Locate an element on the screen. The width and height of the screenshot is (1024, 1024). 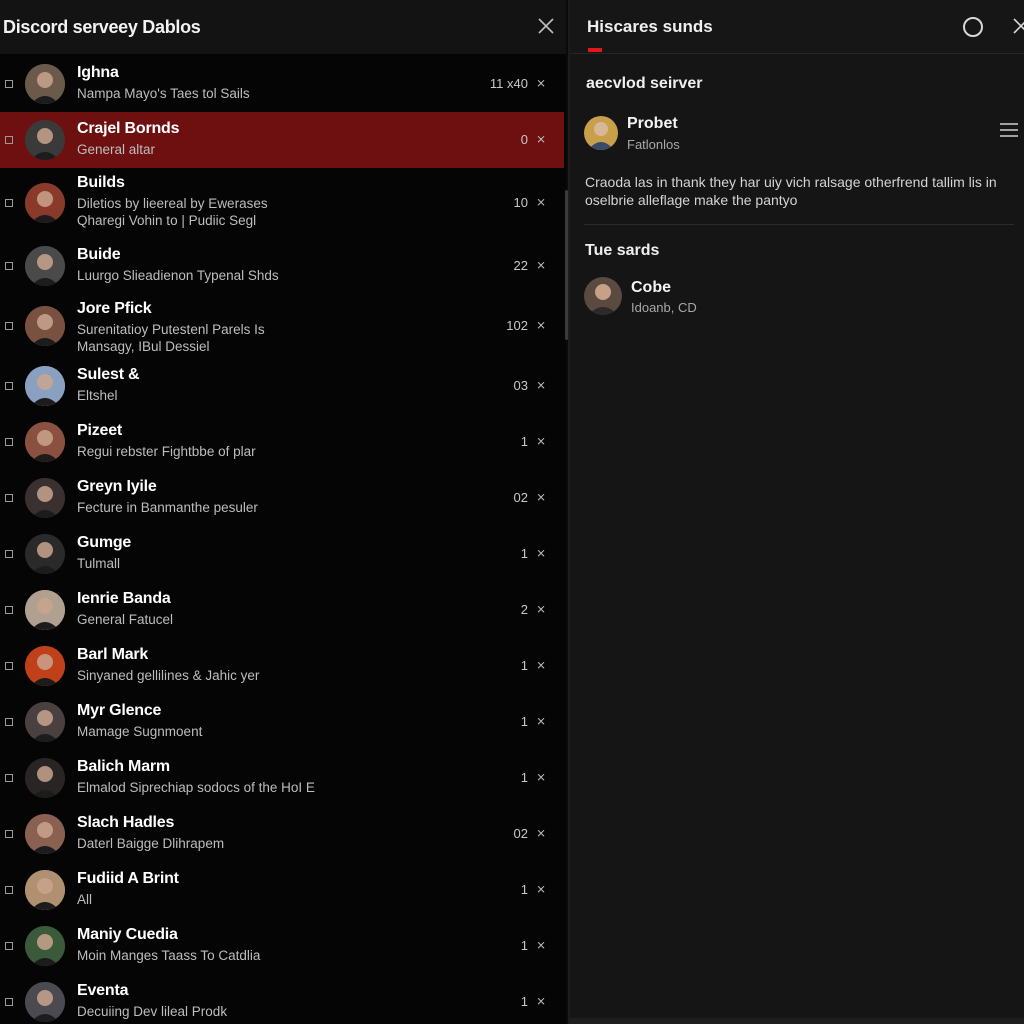
list-item: Pizeet Regui rebster Fightbbe of plar 1 ⨯ is located at coordinates (282, 442).